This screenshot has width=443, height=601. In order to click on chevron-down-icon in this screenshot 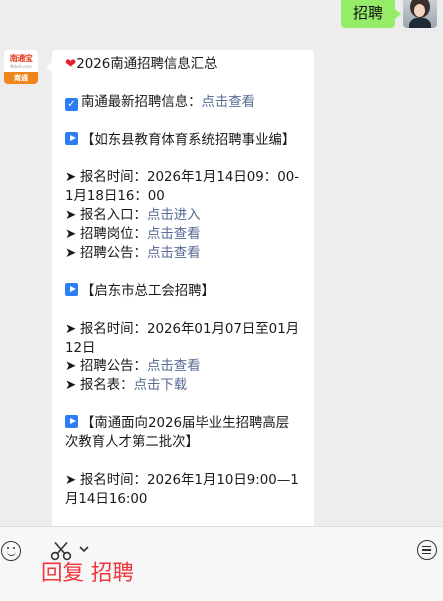, I will do `click(84, 549)`.